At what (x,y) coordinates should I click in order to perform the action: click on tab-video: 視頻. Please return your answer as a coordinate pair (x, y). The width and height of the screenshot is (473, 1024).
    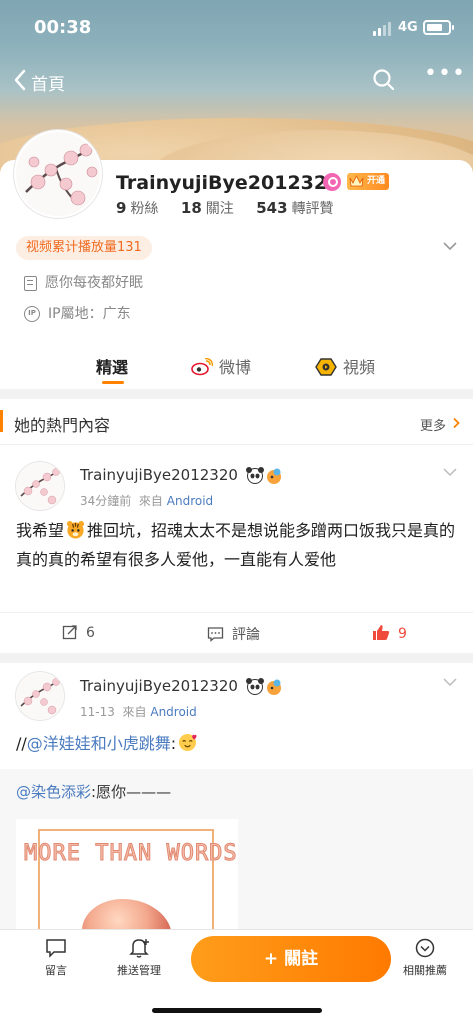
    Looking at the image, I should click on (345, 366).